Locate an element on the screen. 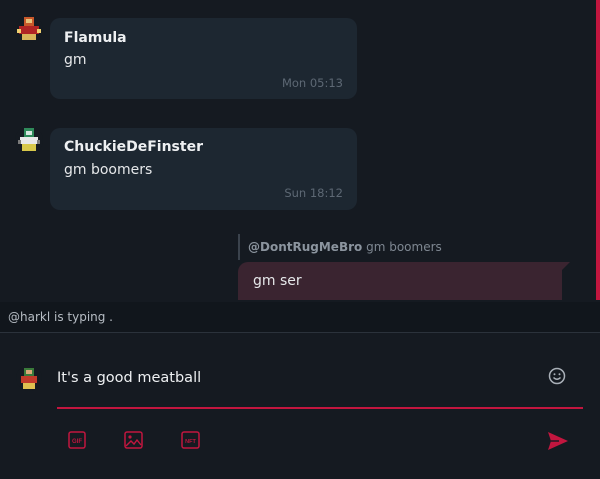 The height and width of the screenshot is (479, 600). message-input-value: It's a good meatball is located at coordinates (129, 378).